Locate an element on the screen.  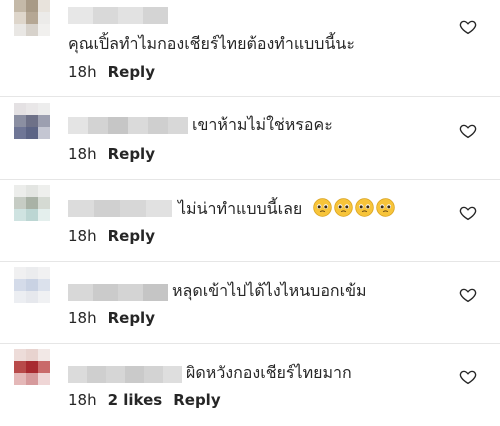
comment-text: ไม่น่าทำแบบนี้เลย is located at coordinates (287, 208).